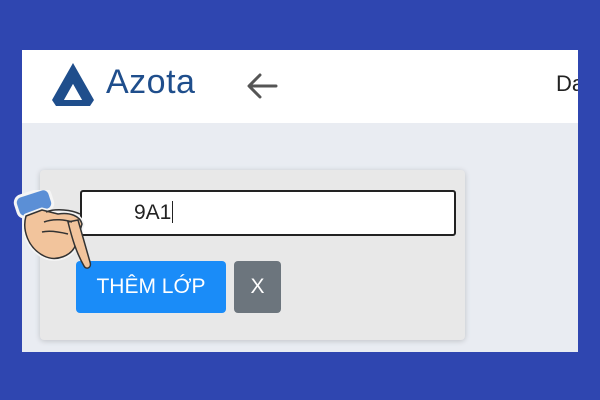 This screenshot has height=400, width=600. What do you see at coordinates (268, 213) in the screenshot?
I see `class-name-input: 9A1` at bounding box center [268, 213].